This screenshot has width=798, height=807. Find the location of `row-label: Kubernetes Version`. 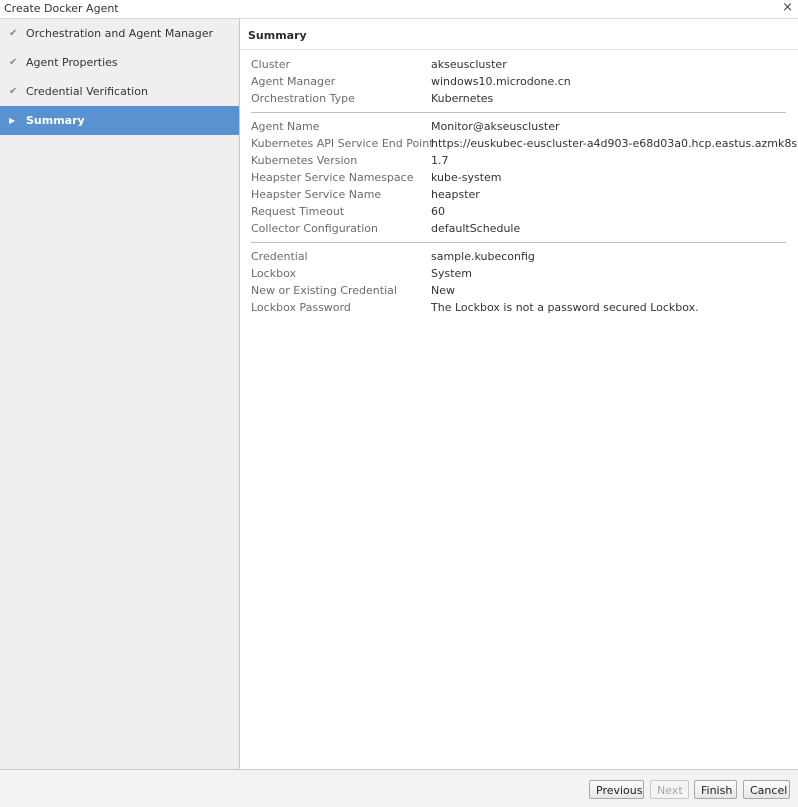

row-label: Kubernetes Version is located at coordinates (304, 160).